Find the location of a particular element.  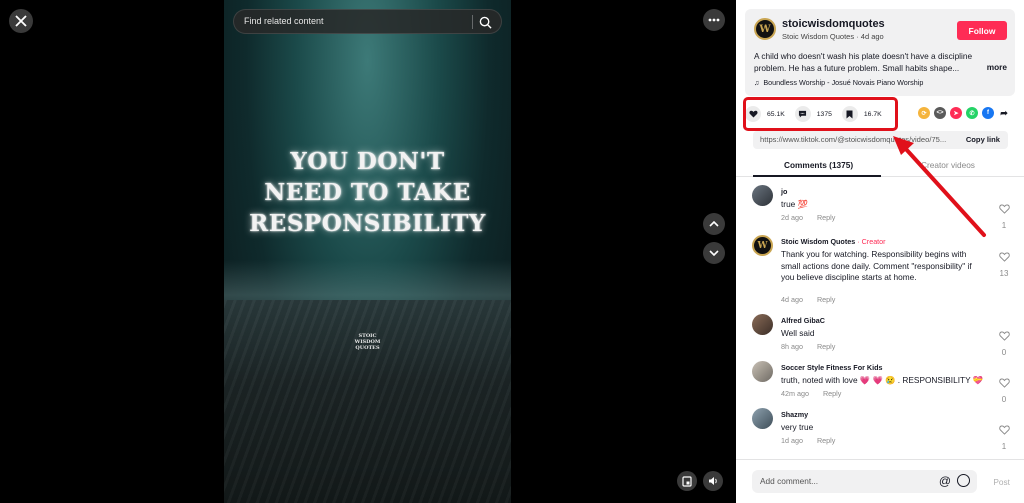

comment-item: jo true 💯 2d ago Reply 1 is located at coordinates (882, 207).